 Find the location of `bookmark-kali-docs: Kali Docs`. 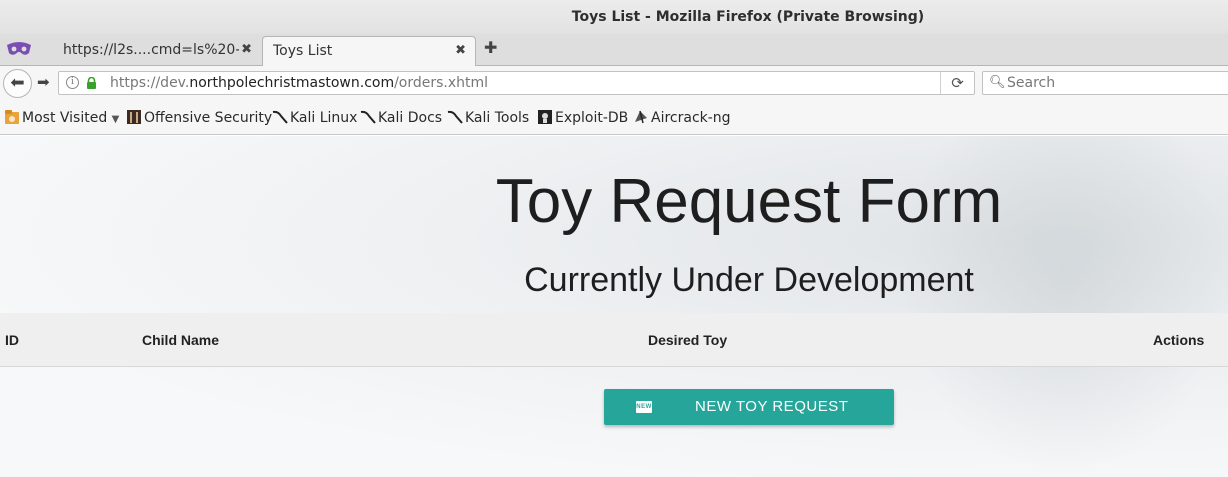

bookmark-kali-docs: Kali Docs is located at coordinates (401, 118).